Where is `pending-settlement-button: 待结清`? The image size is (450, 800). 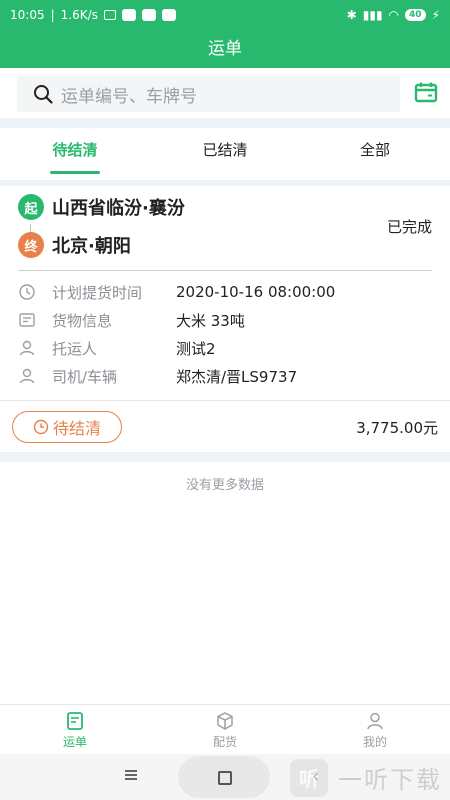
pending-settlement-button: 待结清 is located at coordinates (67, 427).